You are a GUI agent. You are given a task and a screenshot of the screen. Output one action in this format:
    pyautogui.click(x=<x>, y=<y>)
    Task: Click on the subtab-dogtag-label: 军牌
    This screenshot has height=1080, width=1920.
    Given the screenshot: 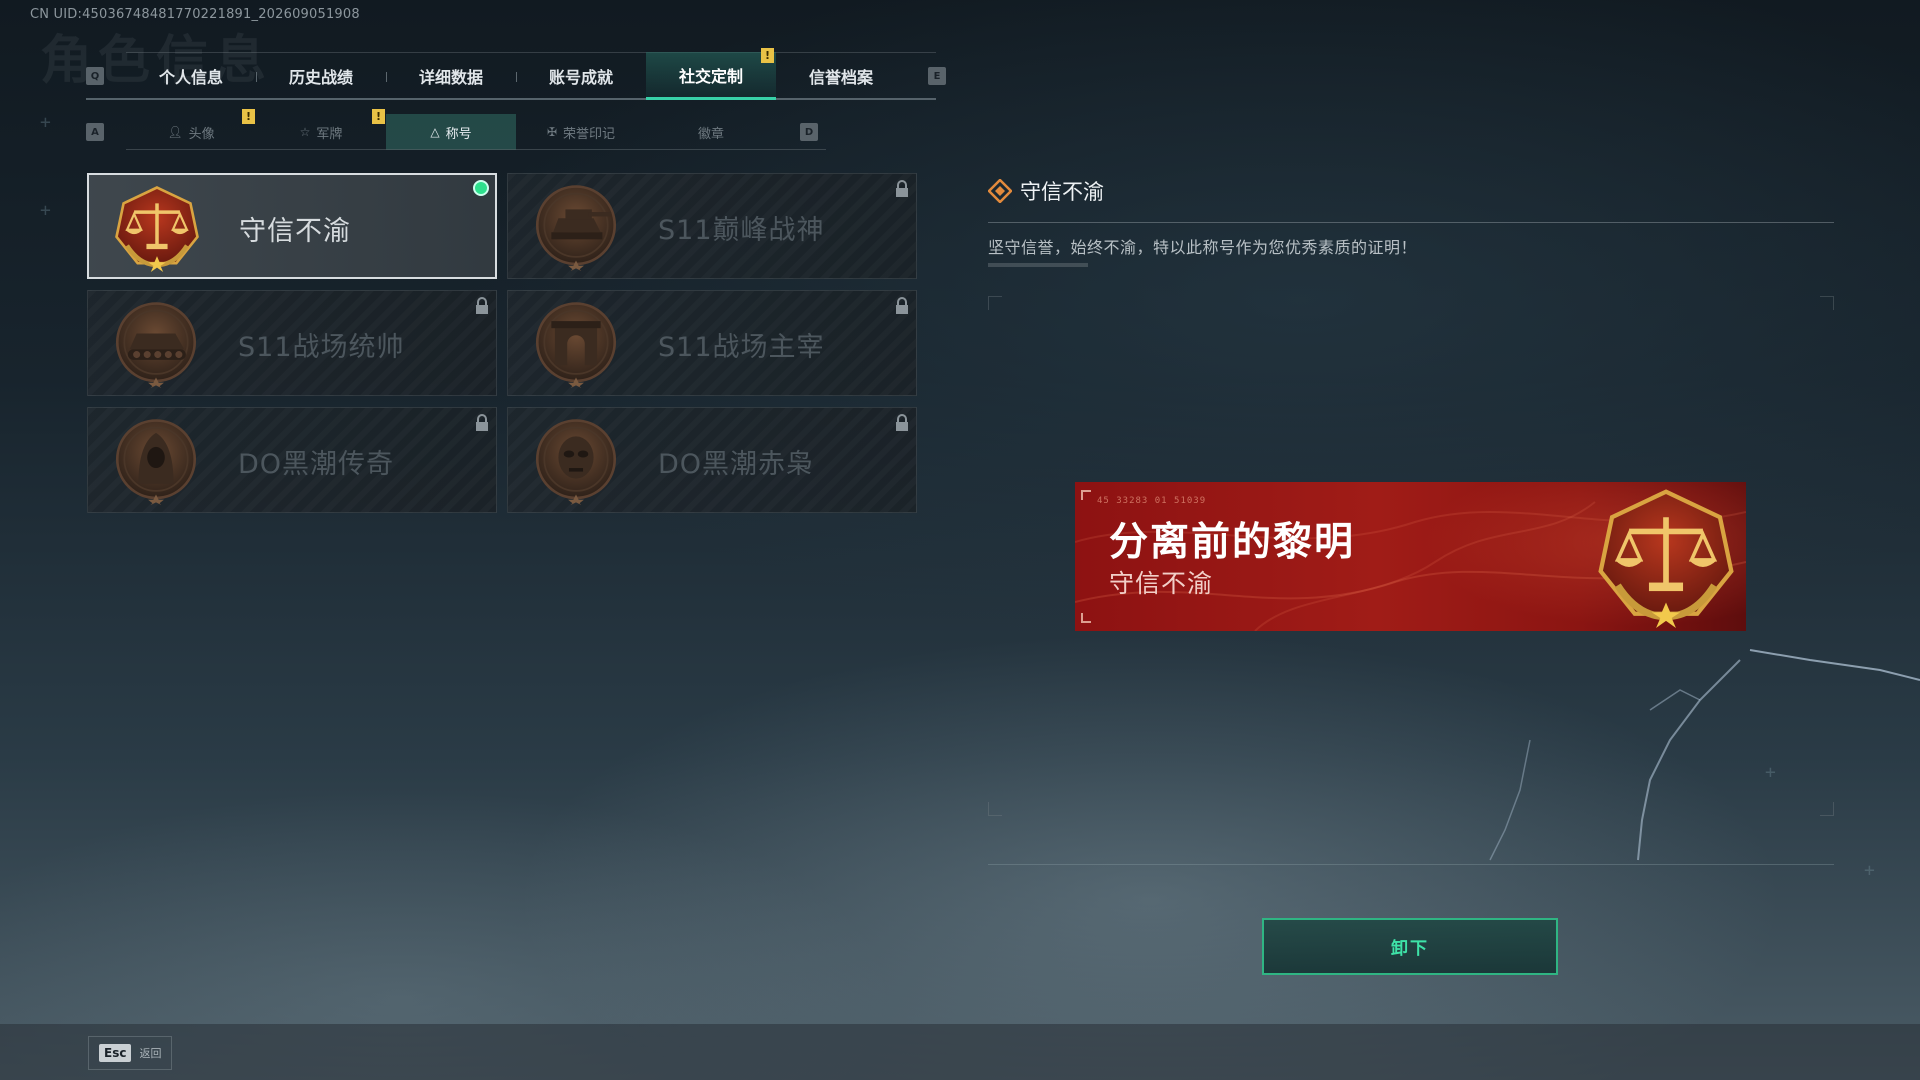 What is the action you would take?
    pyautogui.click(x=329, y=134)
    